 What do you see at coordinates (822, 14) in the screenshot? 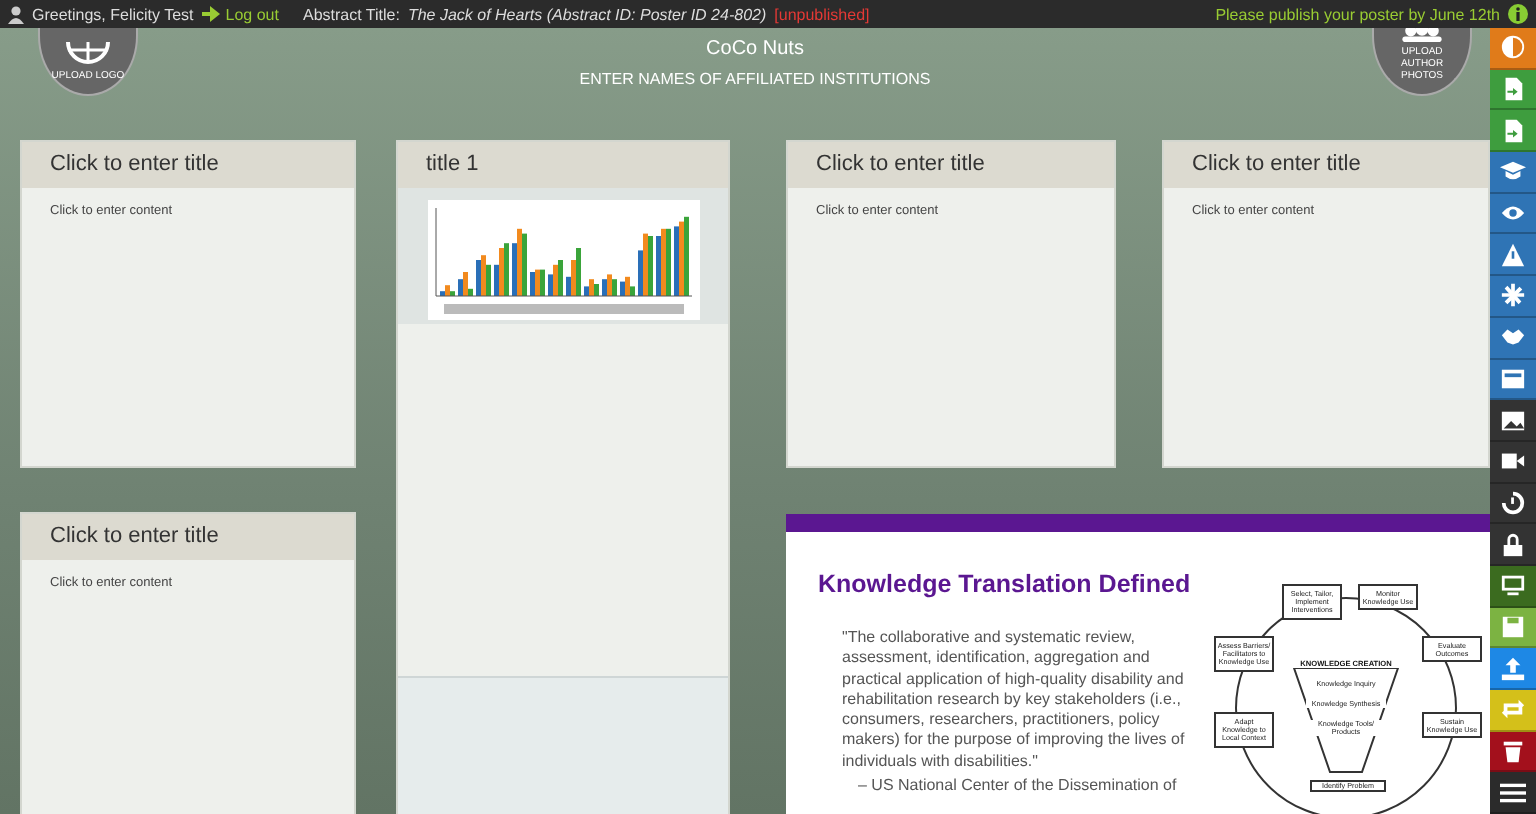
I see `status-text: [unpublished]` at bounding box center [822, 14].